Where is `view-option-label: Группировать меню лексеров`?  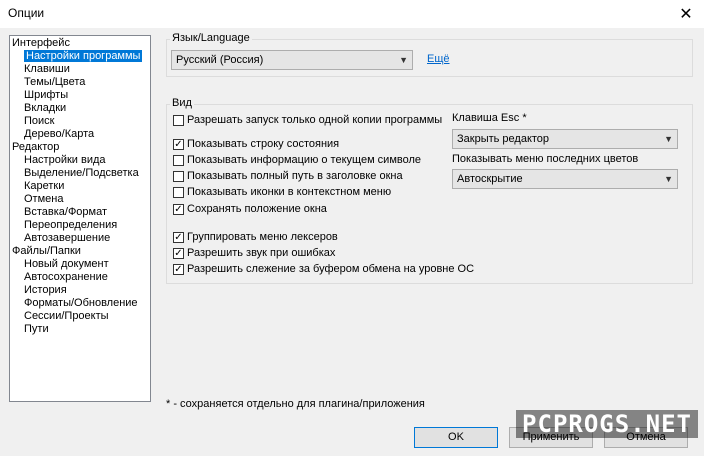 view-option-label: Группировать меню лексеров is located at coordinates (262, 237).